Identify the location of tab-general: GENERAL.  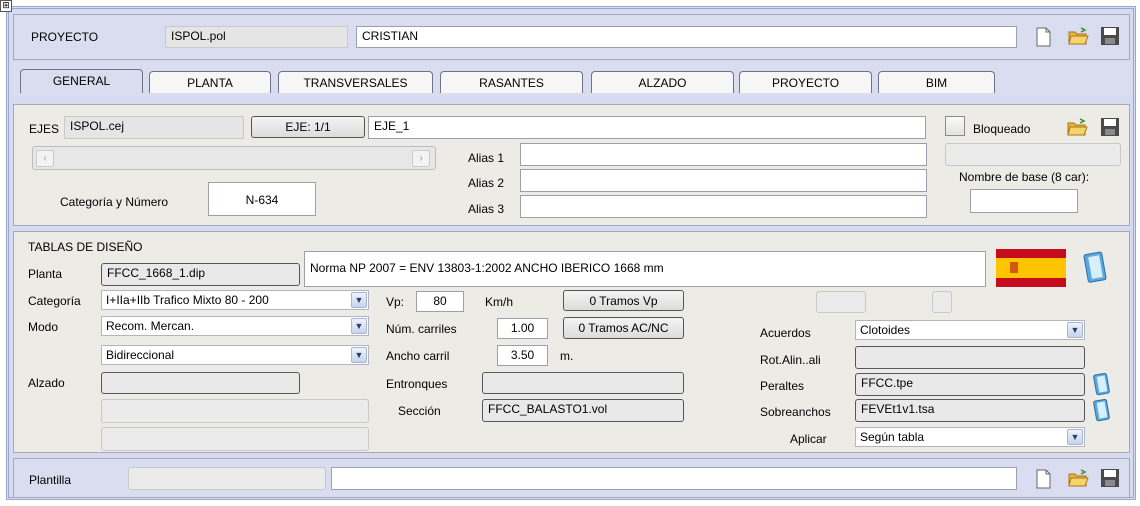
(81, 81).